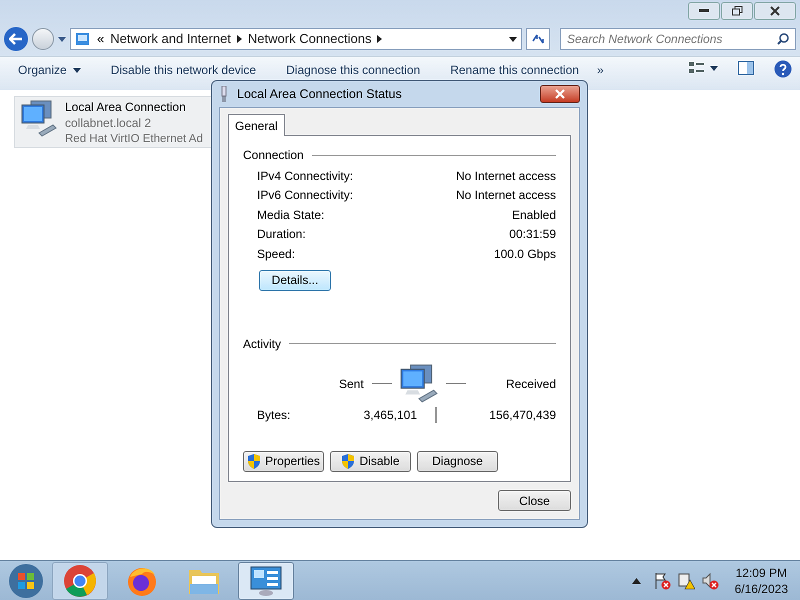 The height and width of the screenshot is (600, 800). Describe the element at coordinates (224, 94) in the screenshot. I see `plug-icon` at that location.